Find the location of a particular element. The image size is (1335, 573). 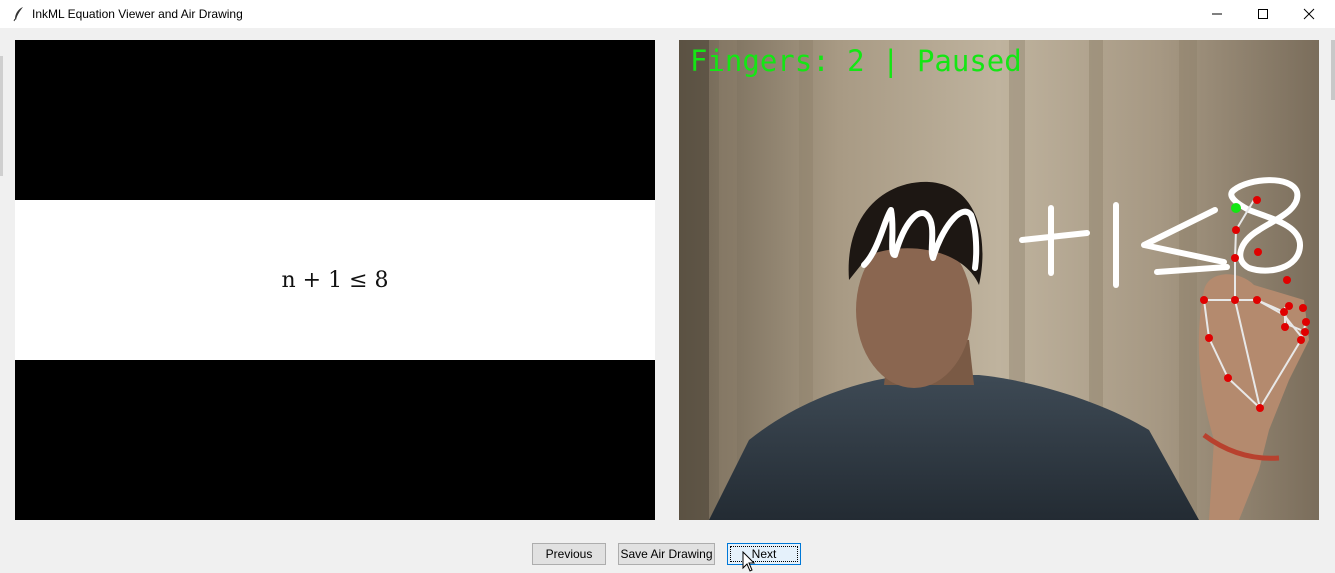

mouse-pointer-icon is located at coordinates (749, 561).